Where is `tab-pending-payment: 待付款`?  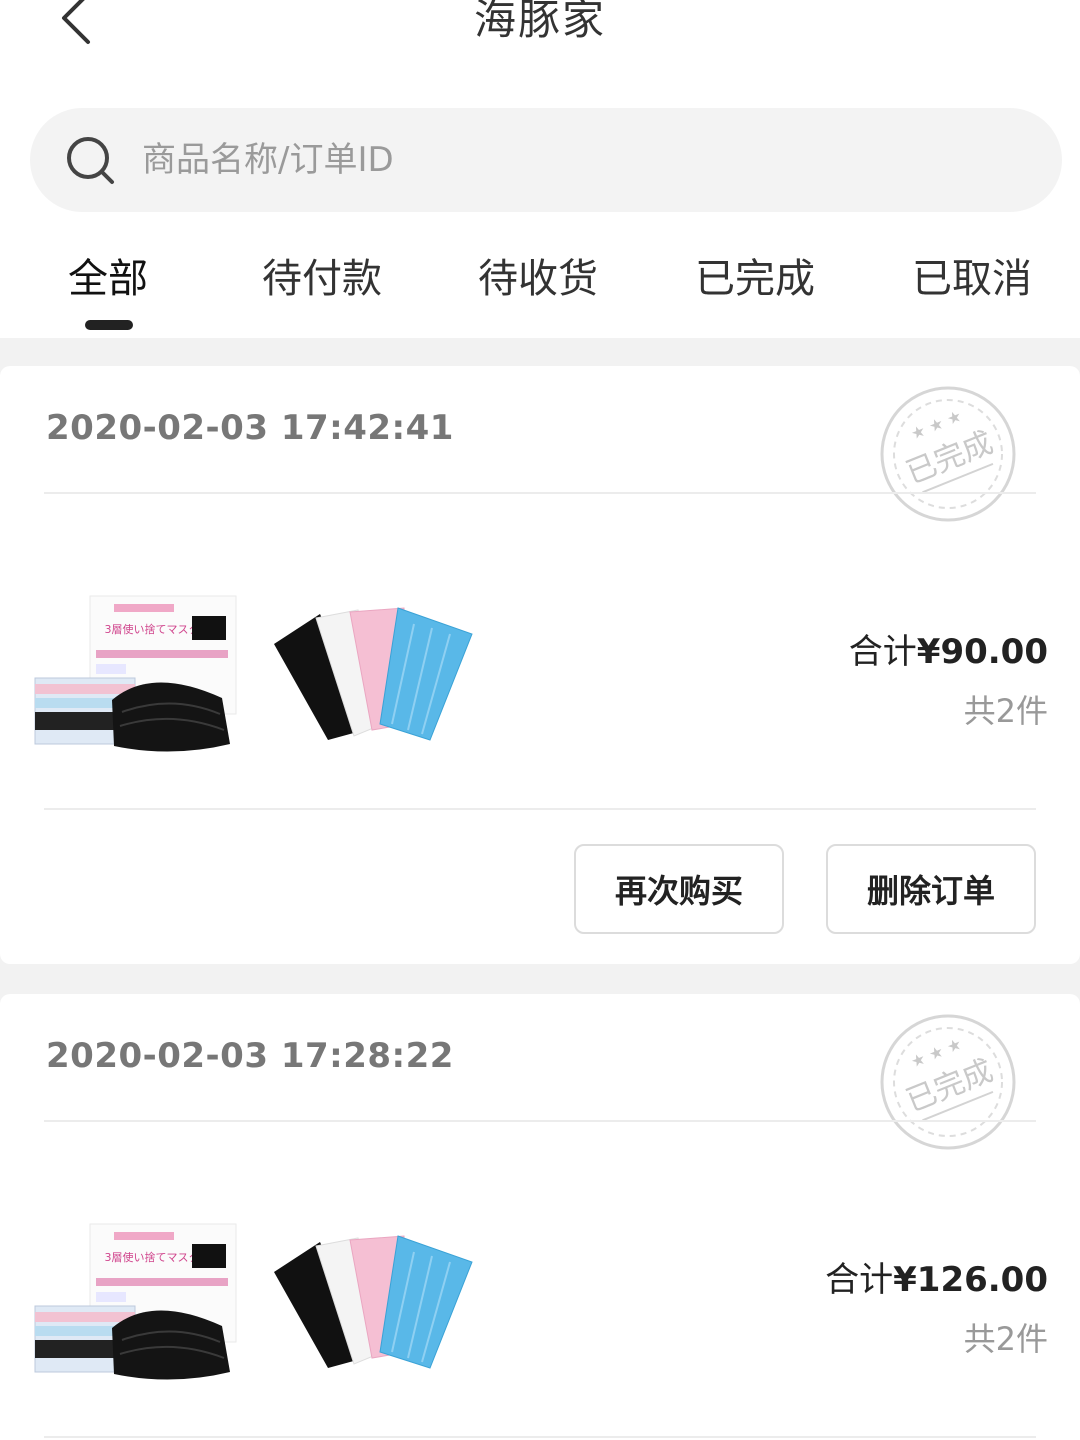 tab-pending-payment: 待付款 is located at coordinates (322, 281).